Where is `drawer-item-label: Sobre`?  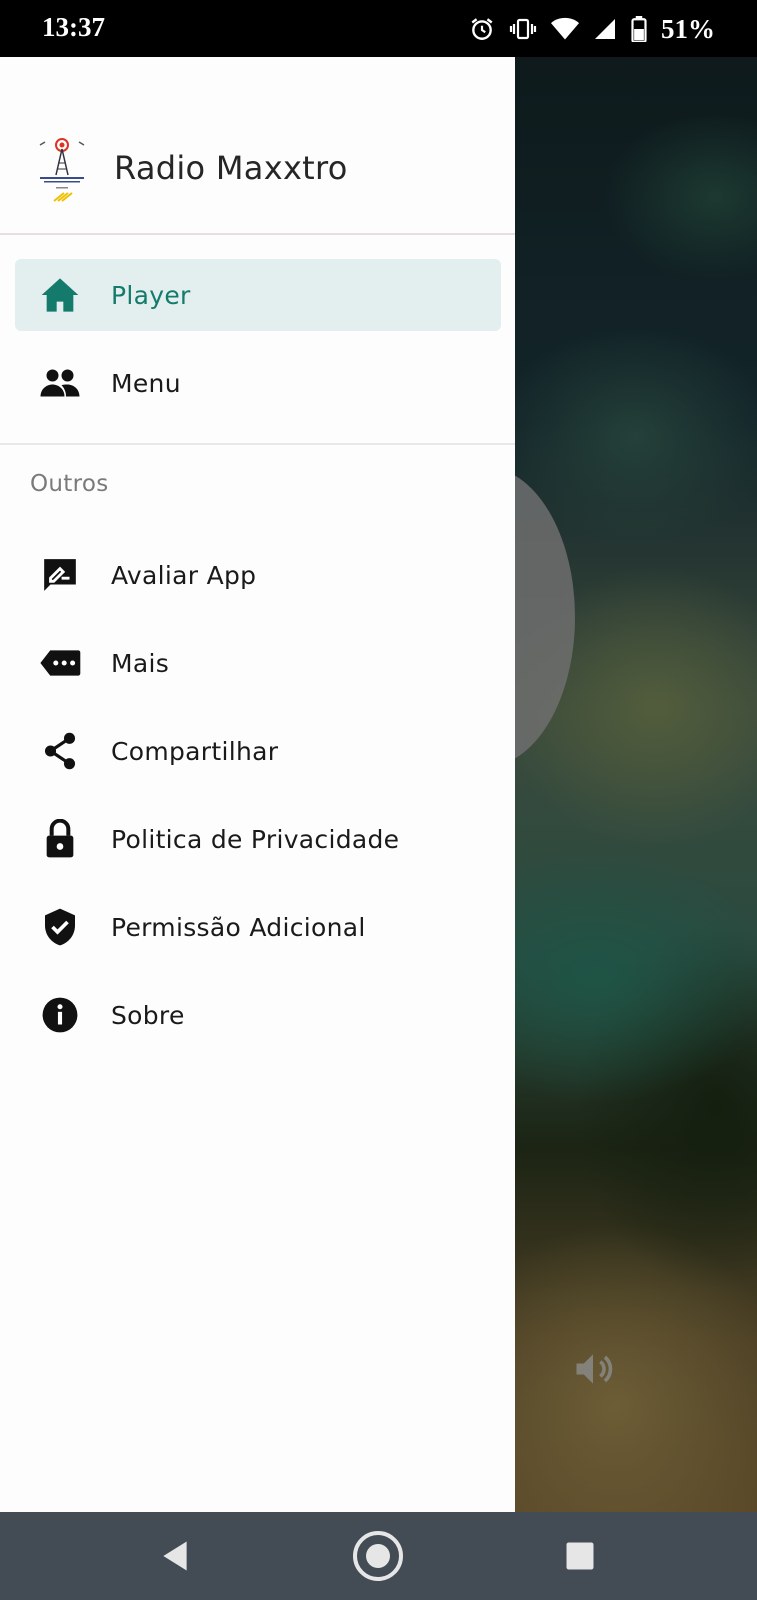 drawer-item-label: Sobre is located at coordinates (148, 1015).